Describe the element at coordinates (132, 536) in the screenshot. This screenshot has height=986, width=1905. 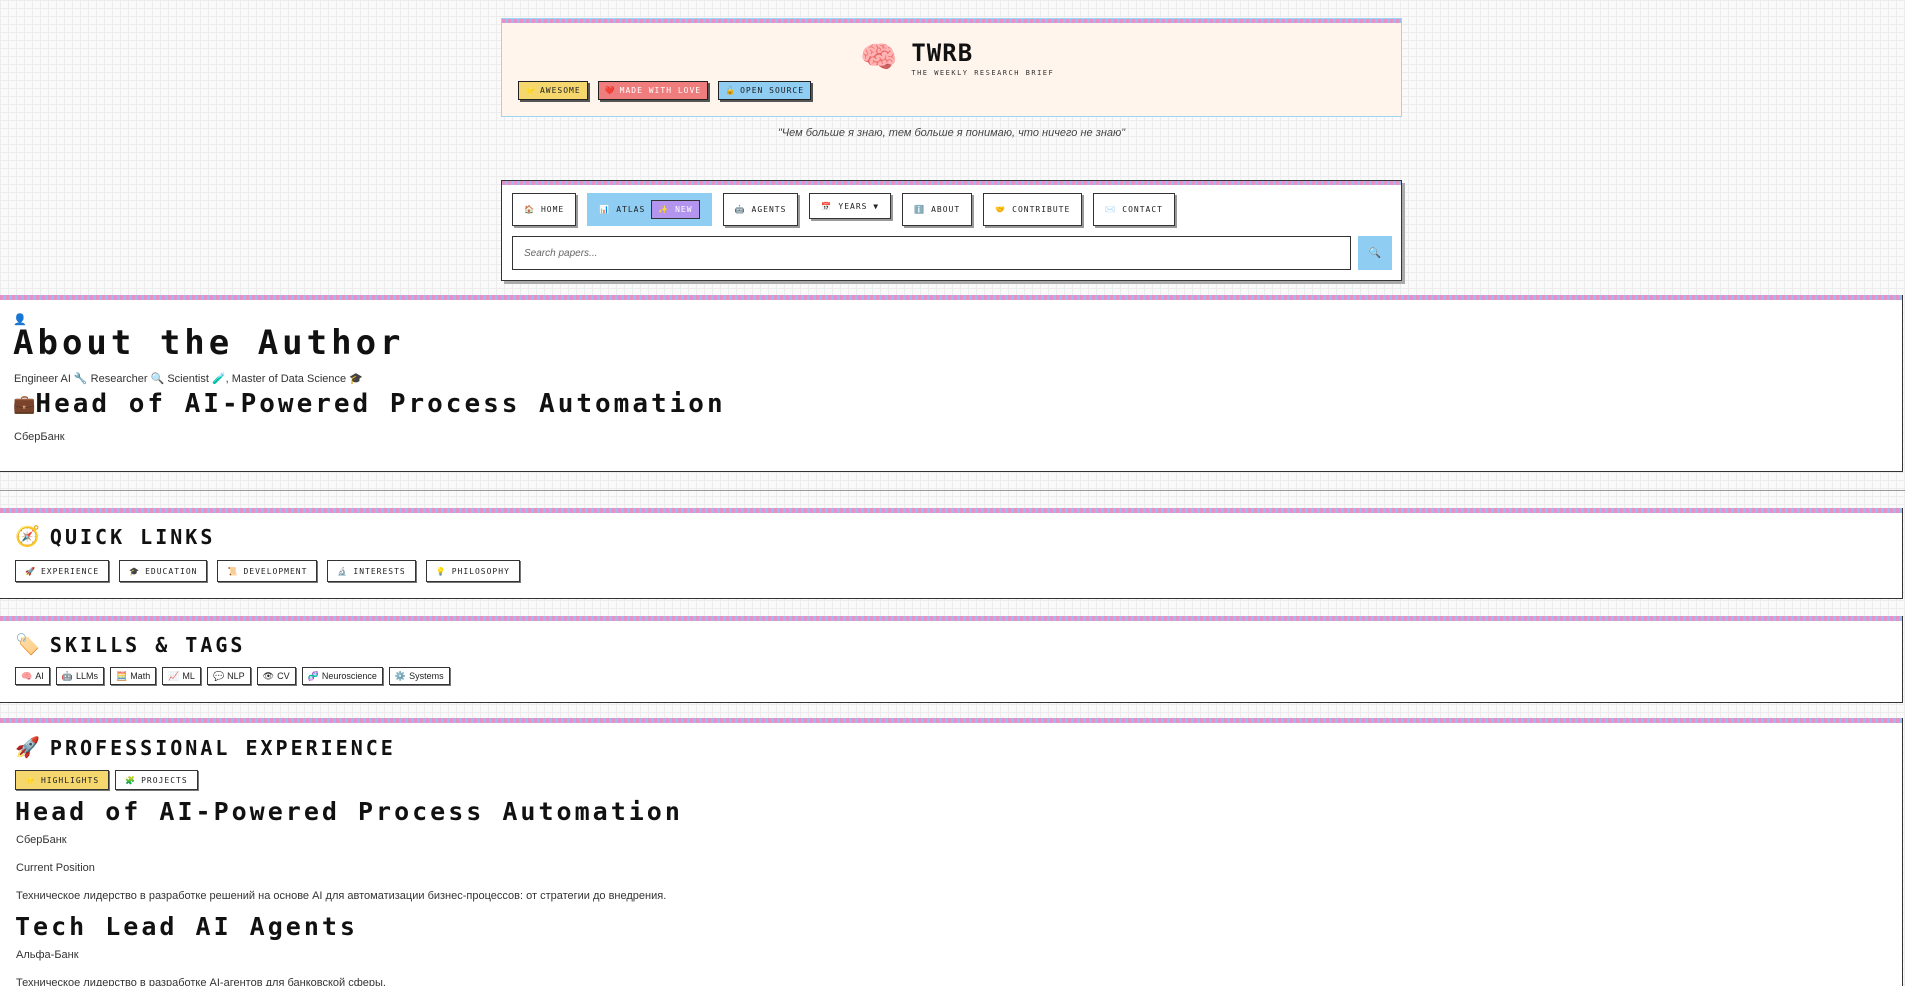
I see `quick-links-title: QUICK LINKS` at that location.